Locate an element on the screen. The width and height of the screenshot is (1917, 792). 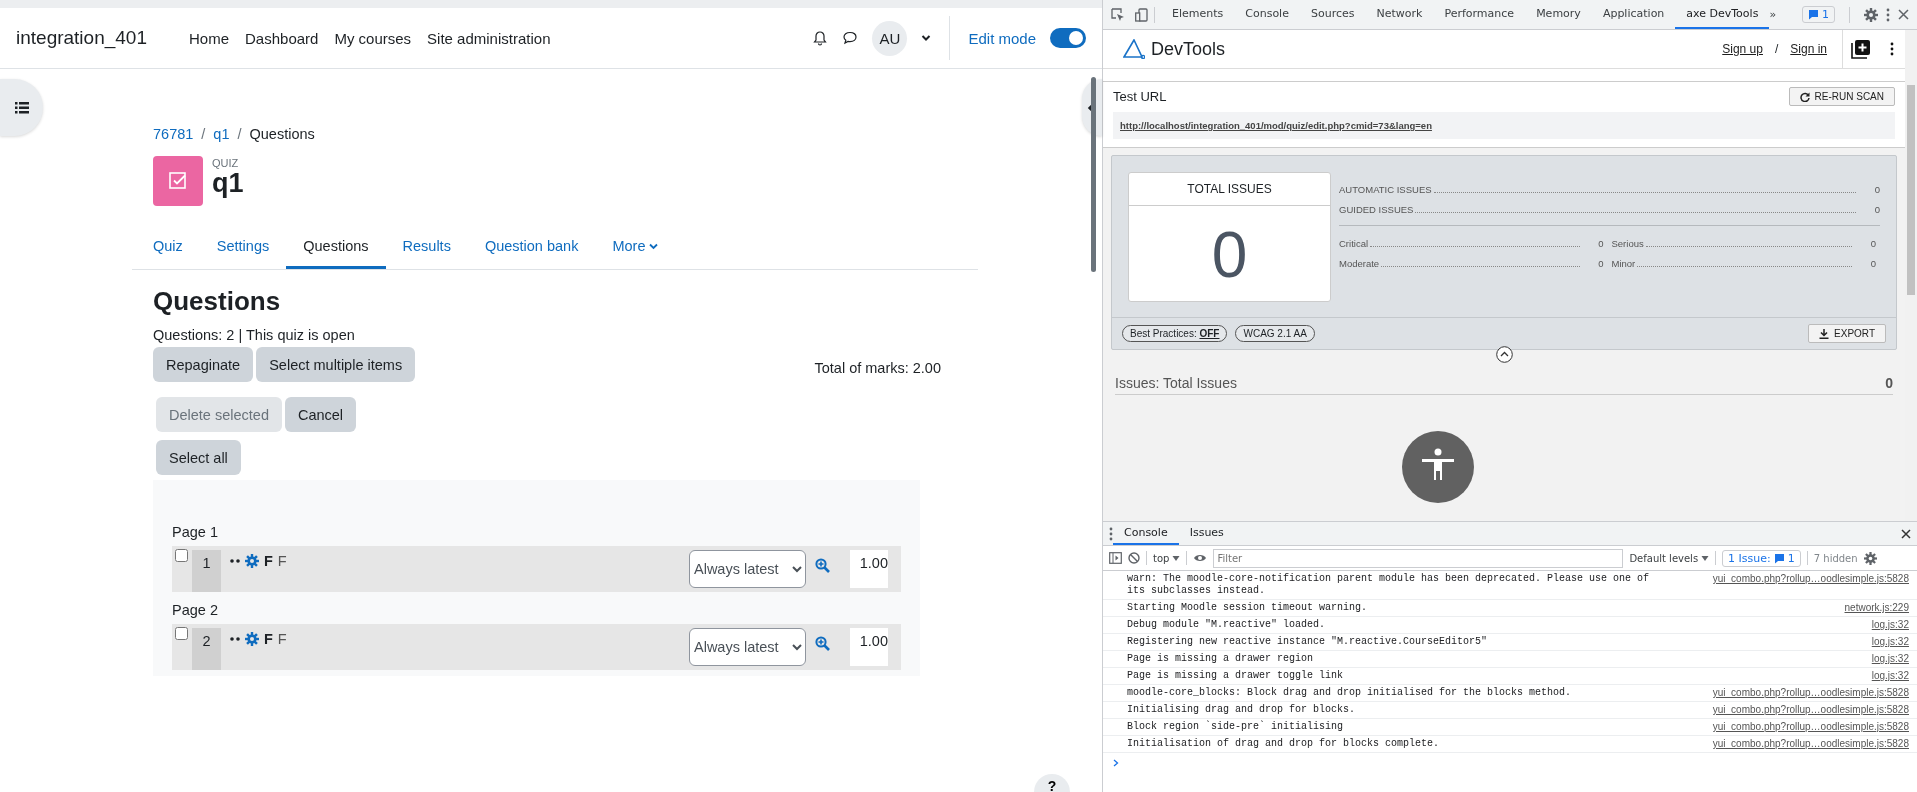
nav-tab: Questions is located at coordinates (336, 248).